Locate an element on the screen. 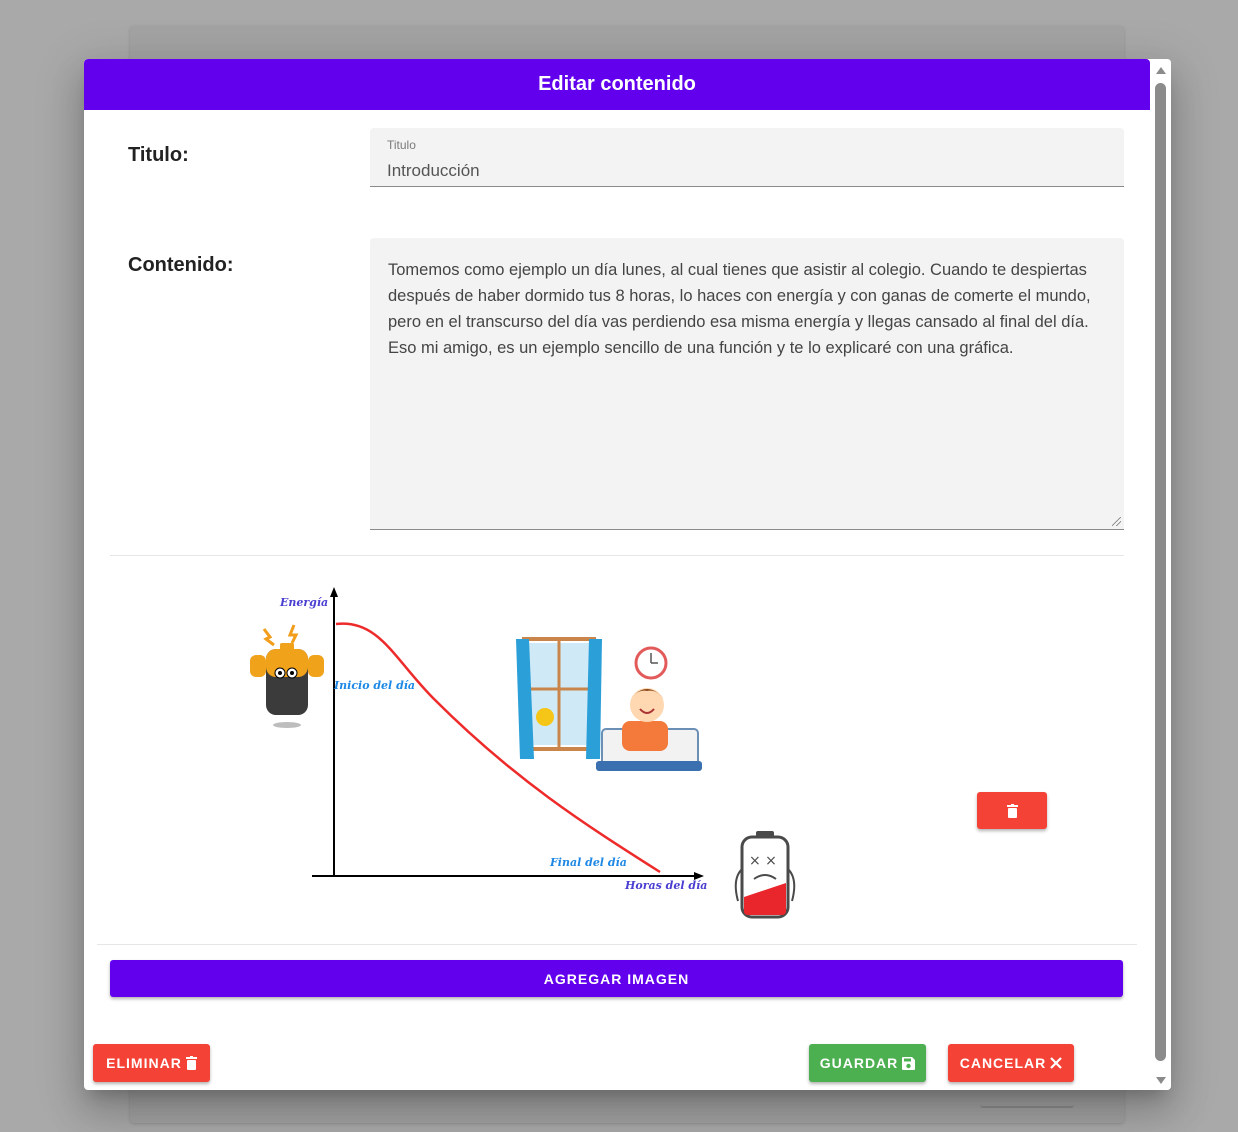 The height and width of the screenshot is (1132, 1238). add-image-button: AGREGAR IMAGEN is located at coordinates (616, 978).